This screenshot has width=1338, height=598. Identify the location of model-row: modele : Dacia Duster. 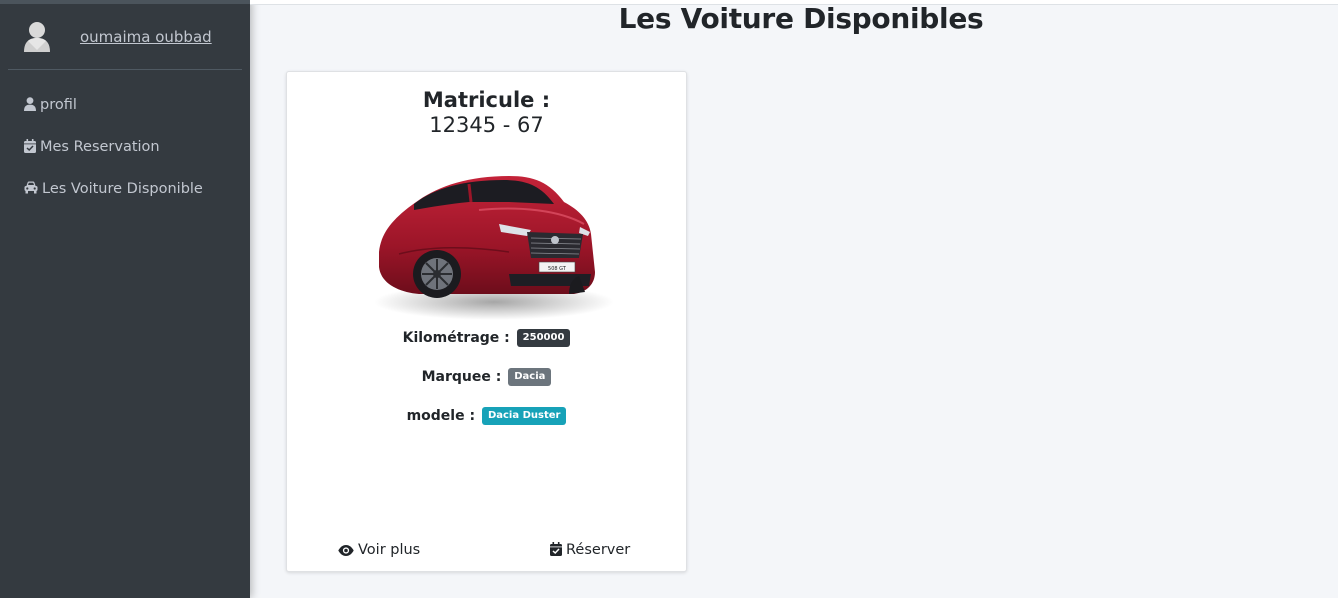
(486, 416).